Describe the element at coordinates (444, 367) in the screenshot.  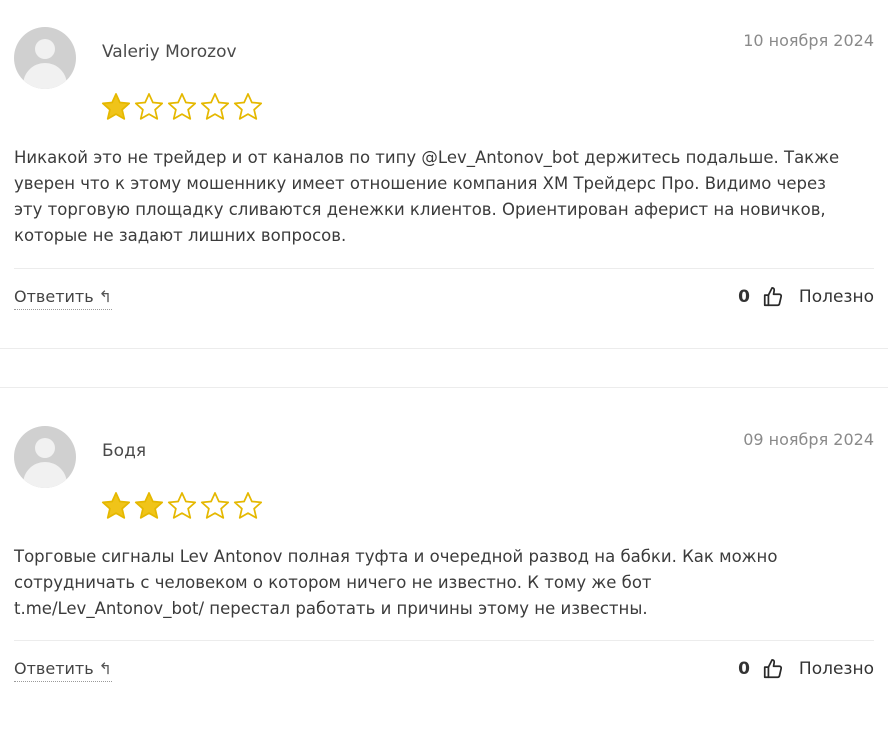
I see `review-separator` at that location.